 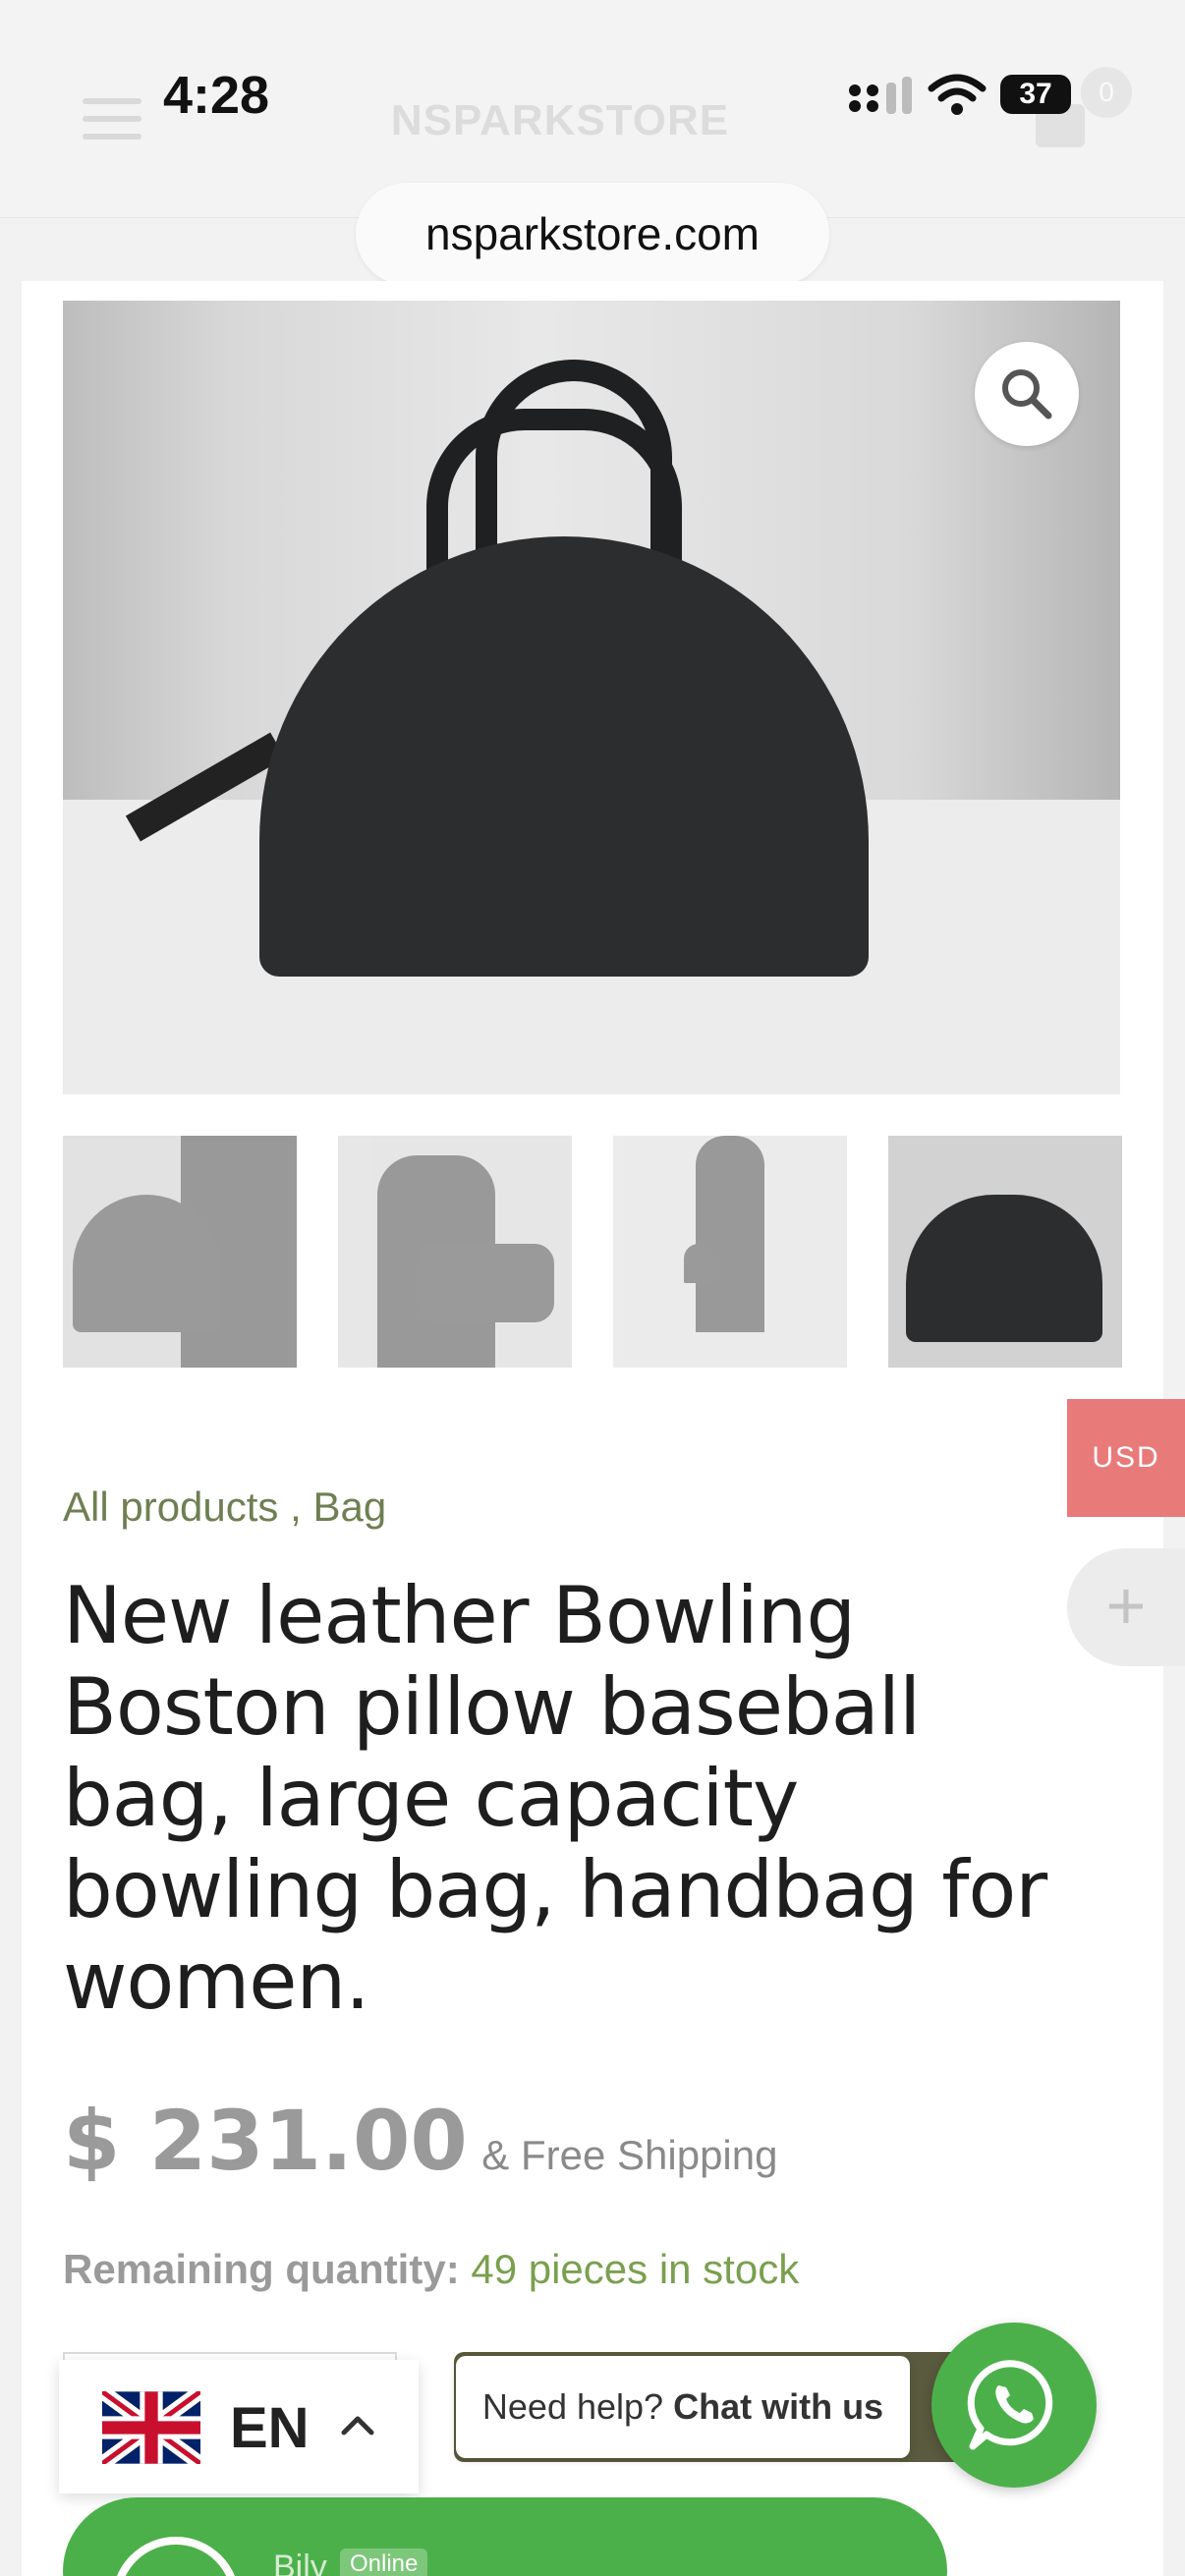 I want to click on zoom-button, so click(x=1027, y=394).